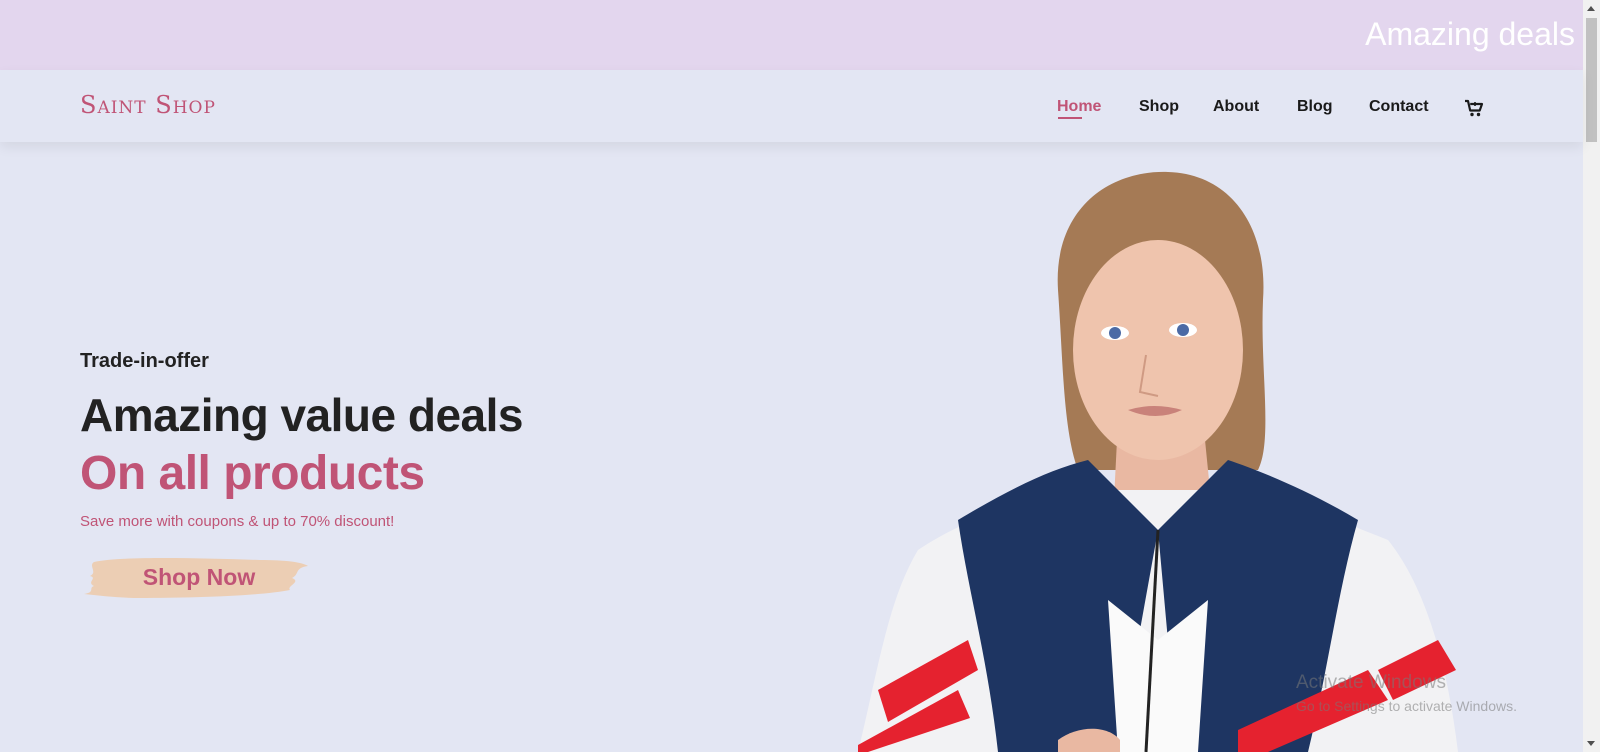  What do you see at coordinates (1399, 107) in the screenshot?
I see `nav-contact: Contact` at bounding box center [1399, 107].